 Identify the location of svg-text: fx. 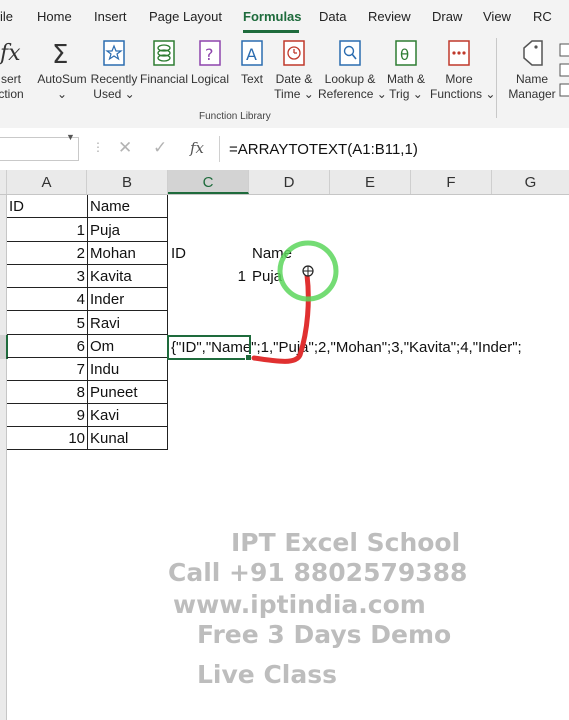
(10, 53).